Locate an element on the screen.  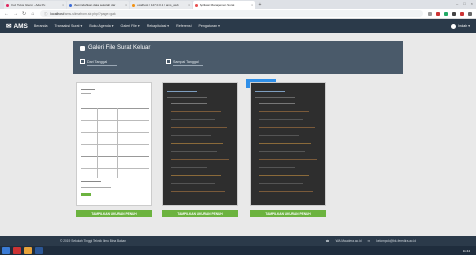
start-icon is located at coordinates (6, 250).